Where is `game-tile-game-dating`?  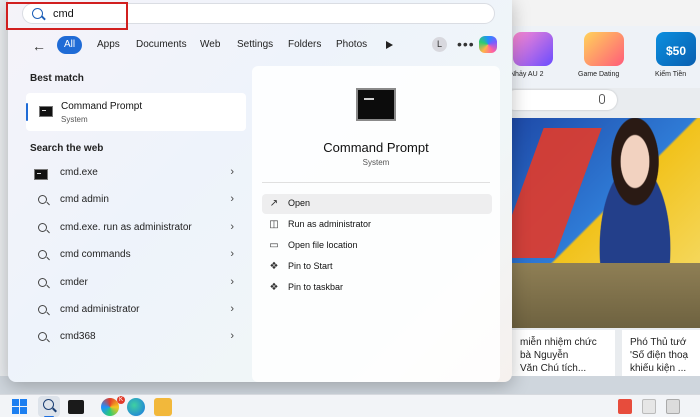
game-tile-game-dating is located at coordinates (604, 49).